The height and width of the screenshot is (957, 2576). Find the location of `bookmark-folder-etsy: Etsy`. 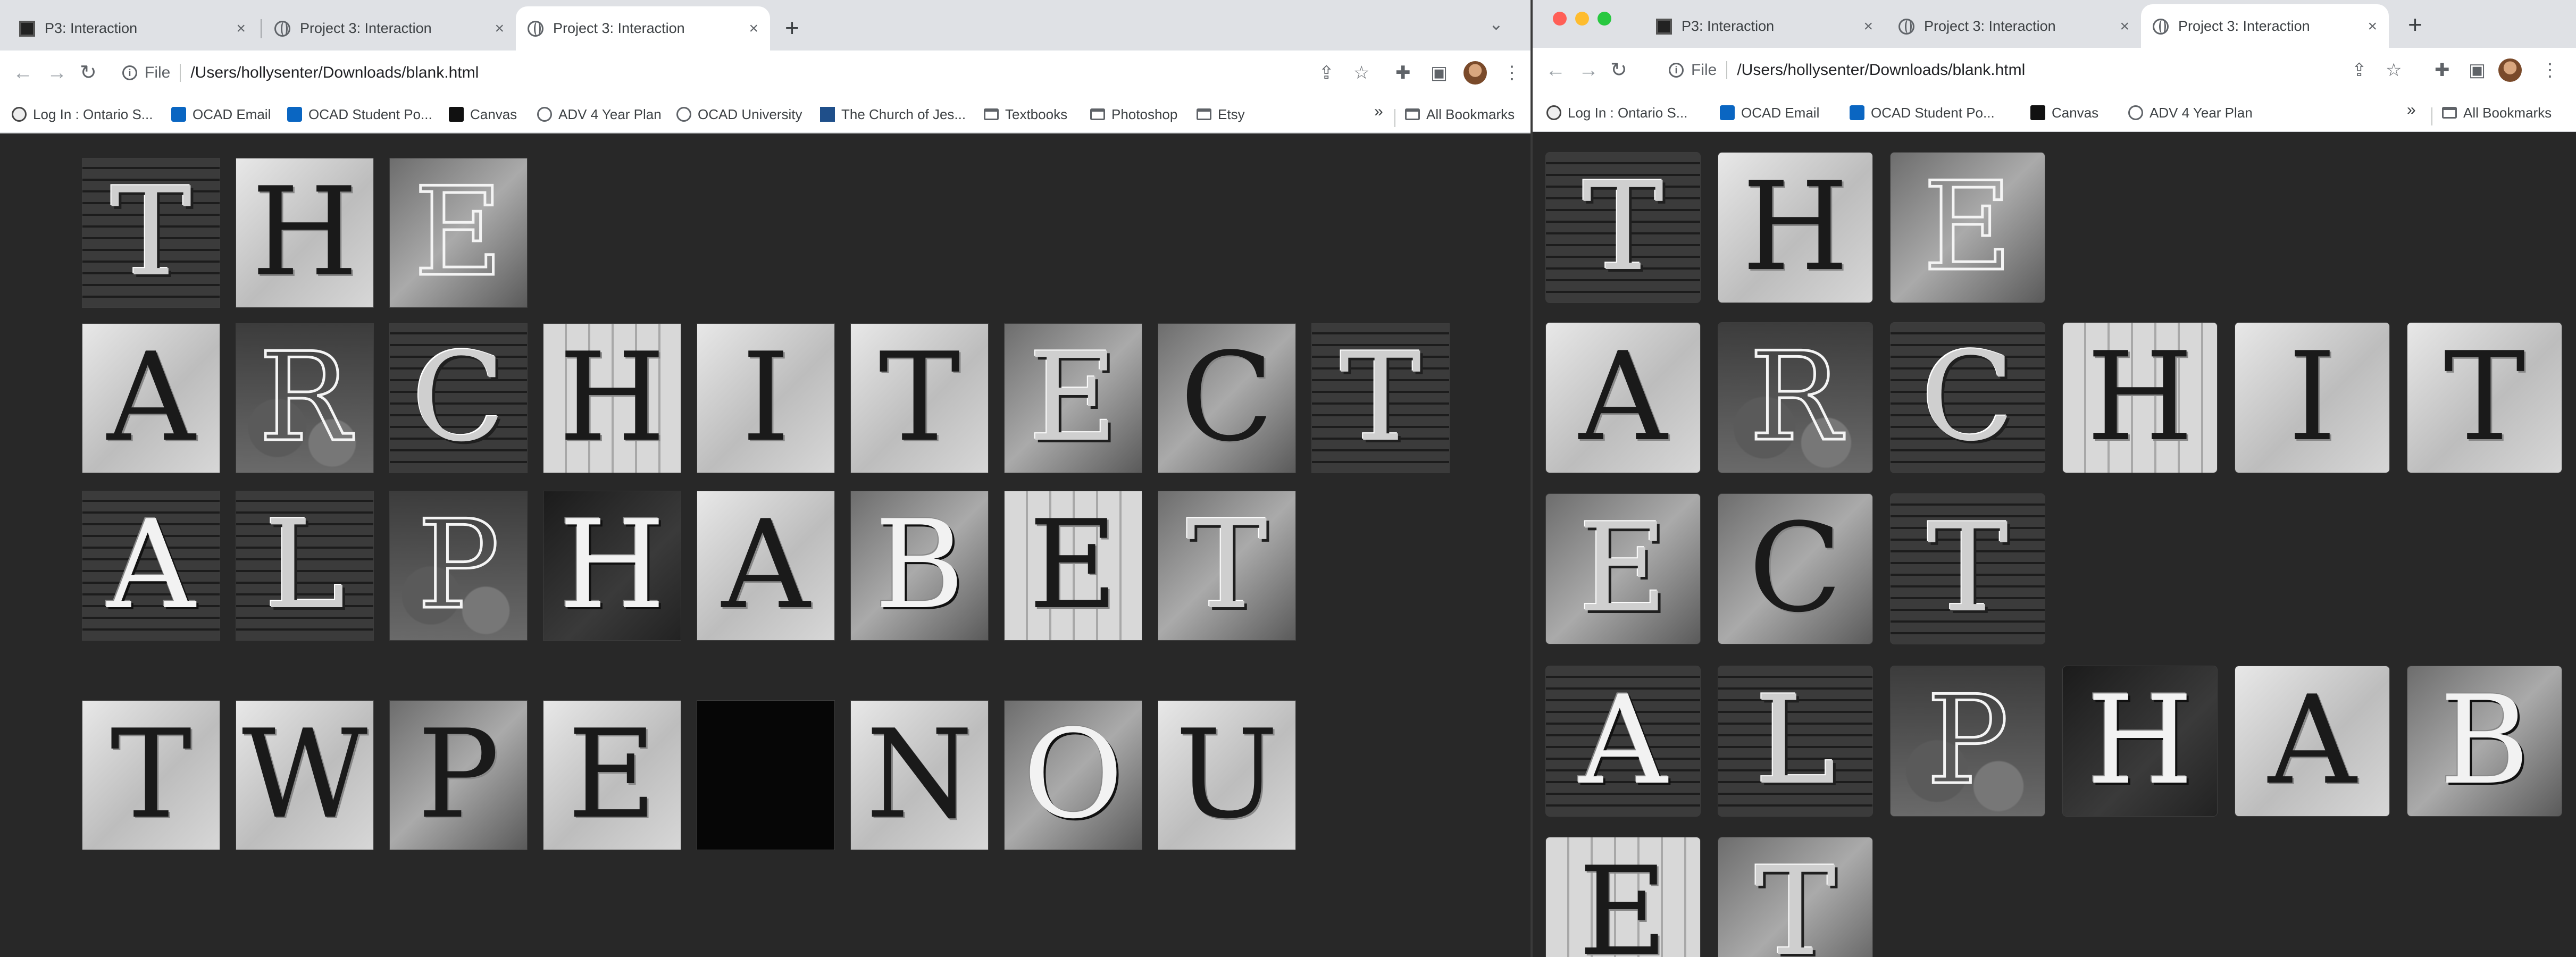

bookmark-folder-etsy: Etsy is located at coordinates (1221, 114).